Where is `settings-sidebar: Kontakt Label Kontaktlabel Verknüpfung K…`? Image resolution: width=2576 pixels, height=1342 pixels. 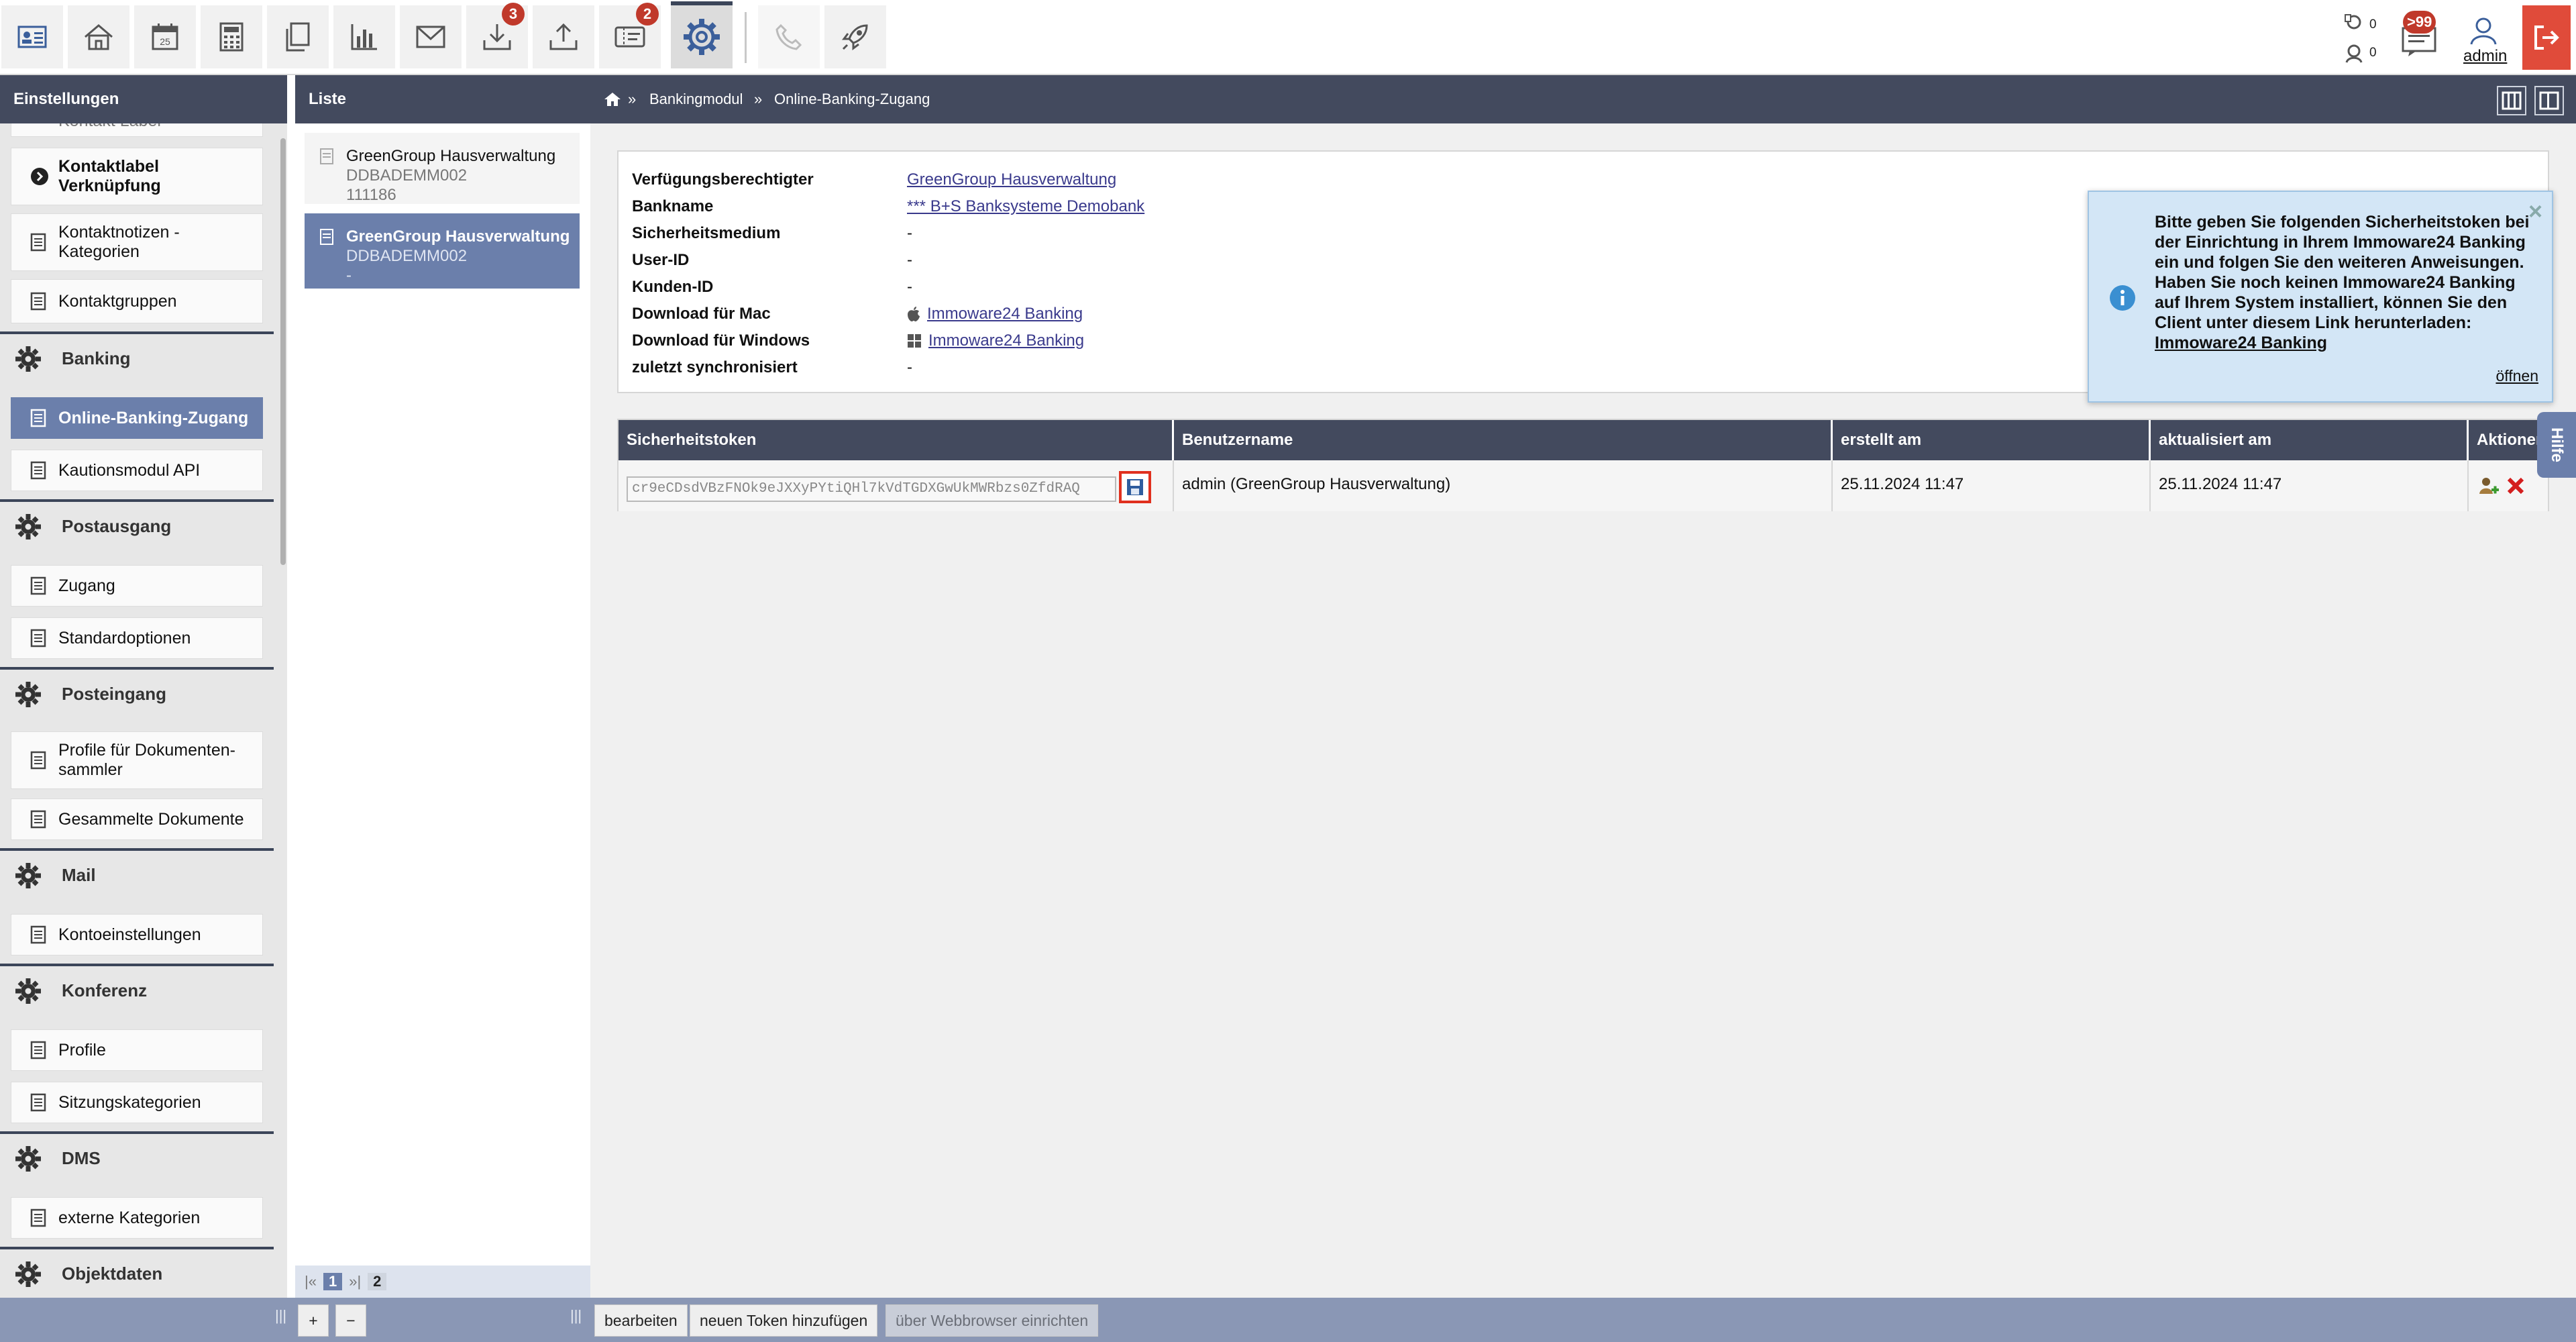
settings-sidebar: Kontakt Label Kontaktlabel Verknüpfung K… is located at coordinates (143, 711).